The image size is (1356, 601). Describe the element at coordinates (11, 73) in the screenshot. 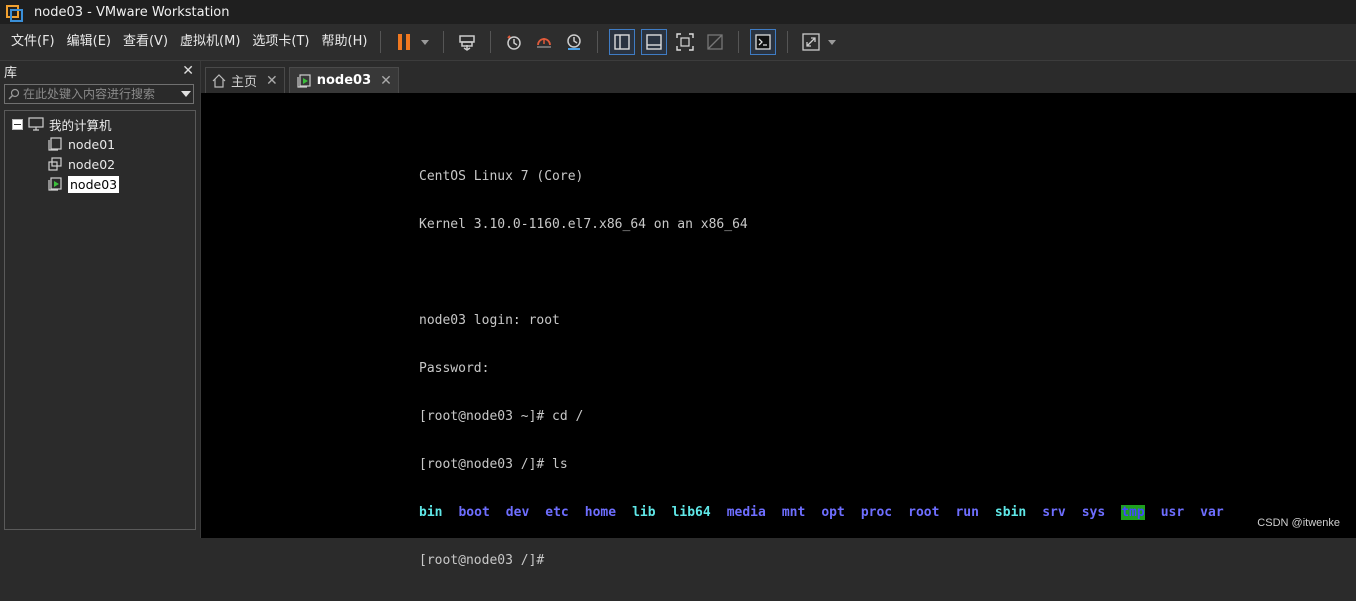

I see `library-title: 库` at that location.